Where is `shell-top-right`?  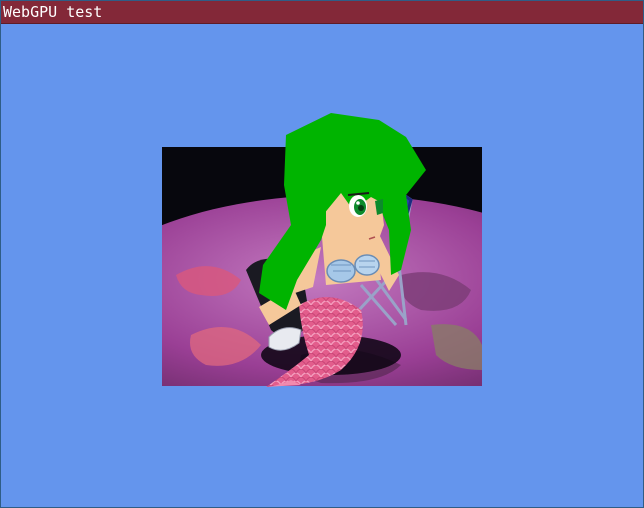 shell-top-right is located at coordinates (367, 265).